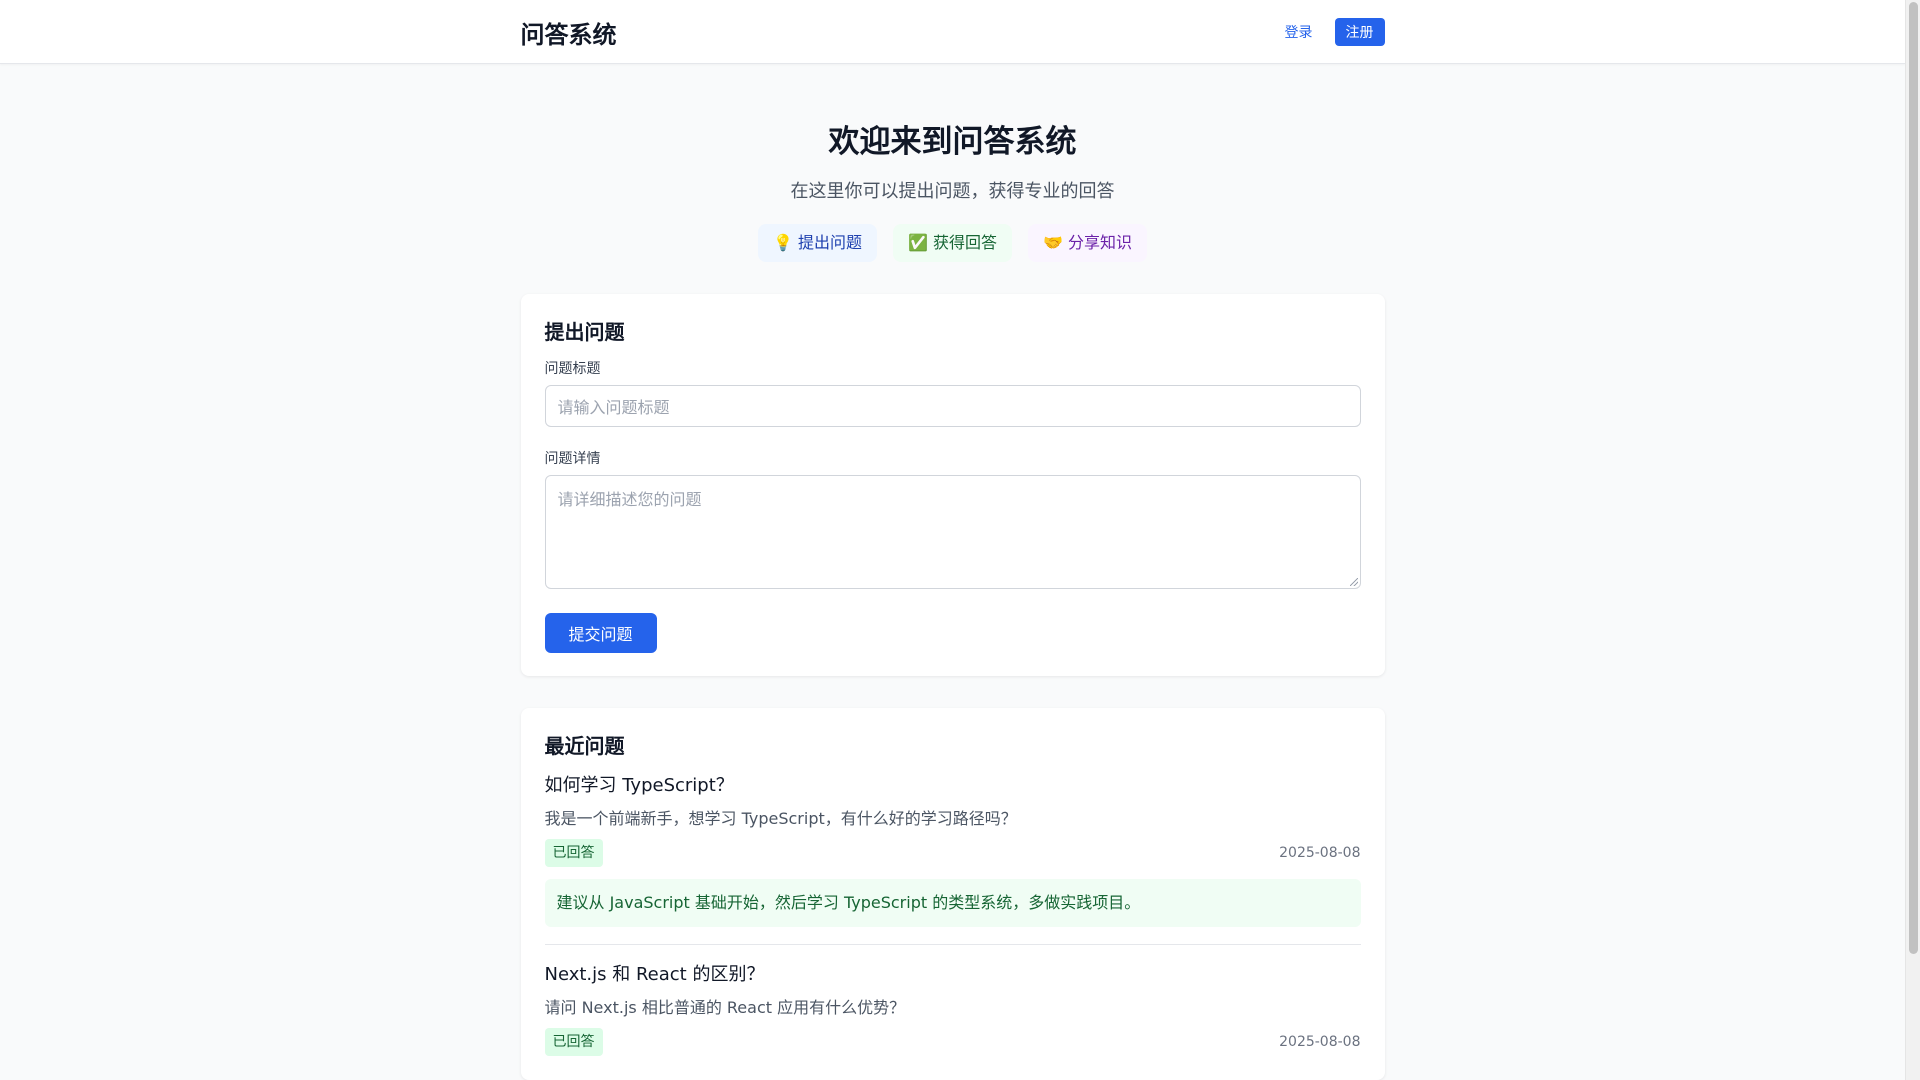 Image resolution: width=1920 pixels, height=1080 pixels. I want to click on register-button: 注册, so click(1359, 32).